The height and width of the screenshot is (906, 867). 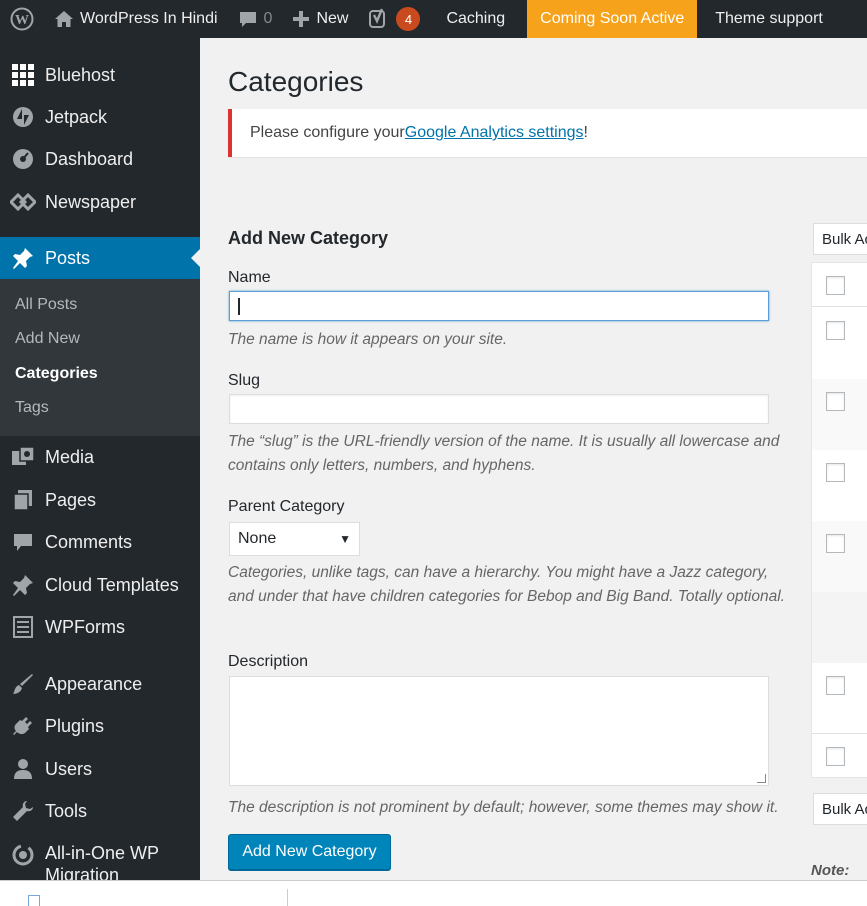 What do you see at coordinates (89, 158) in the screenshot?
I see `sidebar-item-label: Dashboard` at bounding box center [89, 158].